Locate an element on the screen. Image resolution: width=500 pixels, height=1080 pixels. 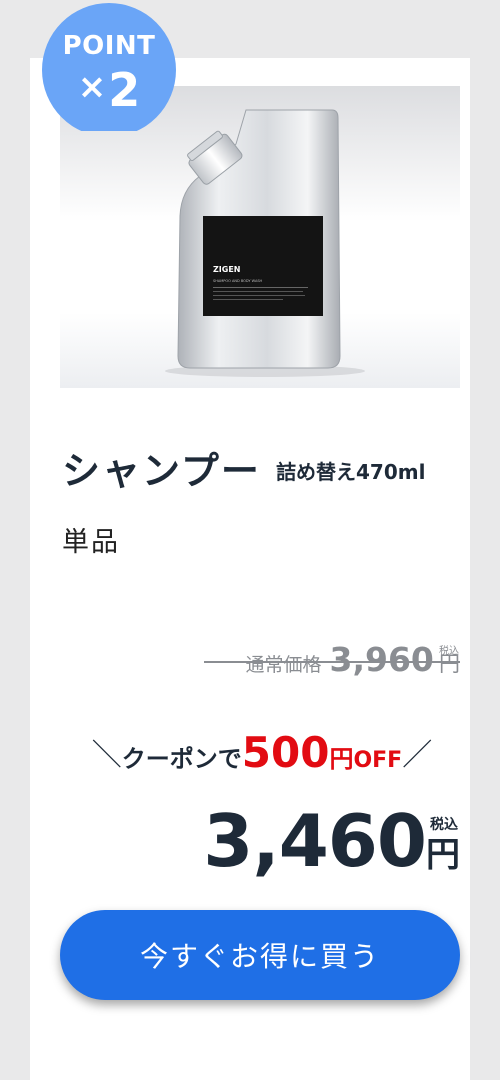
coupon-off: OFF is located at coordinates (378, 760).